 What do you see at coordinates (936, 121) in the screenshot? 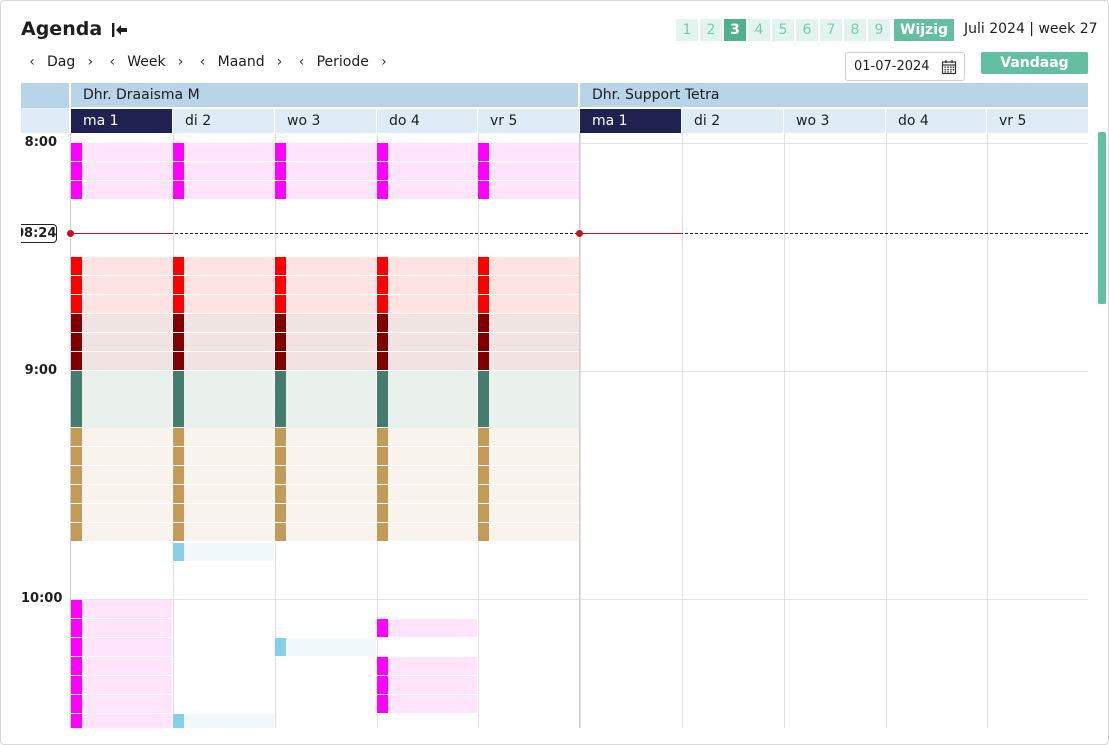
I see `day-header-2-4: do 4` at bounding box center [936, 121].